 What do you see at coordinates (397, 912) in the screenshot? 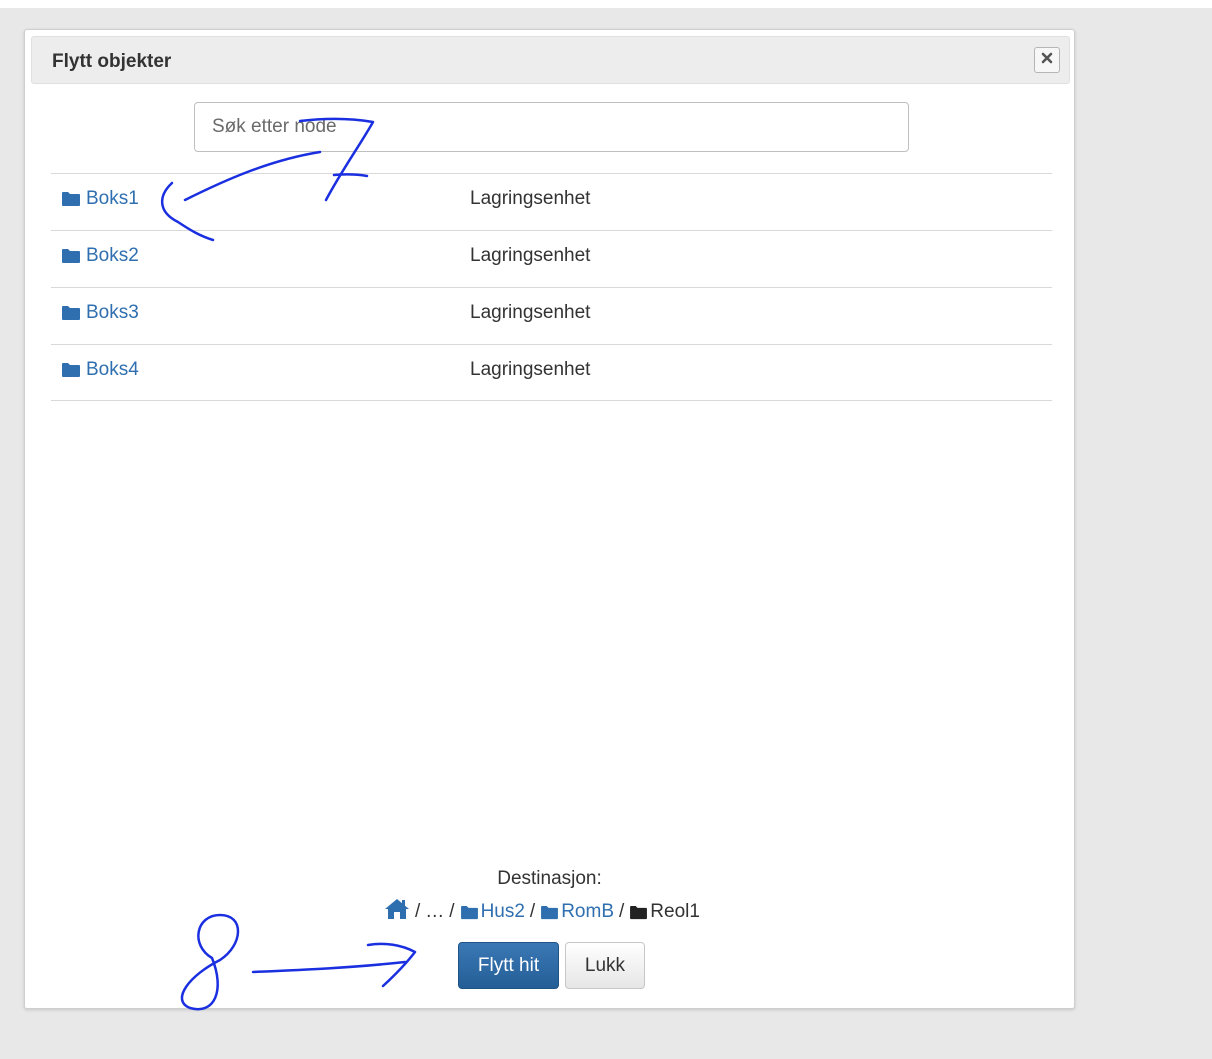
I see `home-icon` at bounding box center [397, 912].